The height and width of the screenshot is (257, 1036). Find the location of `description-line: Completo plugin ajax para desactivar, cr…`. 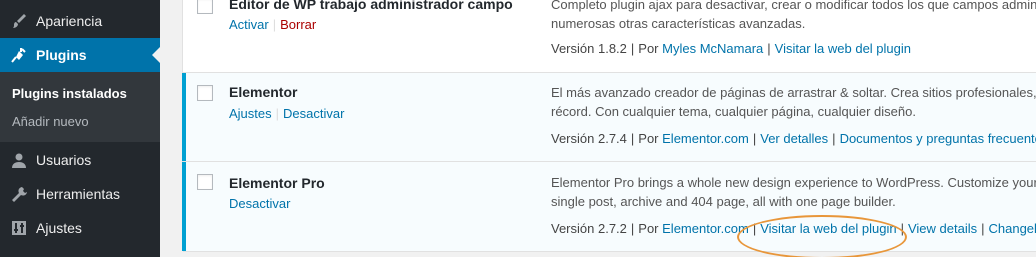

description-line: Completo plugin ajax para desactivar, cr… is located at coordinates (793, 6).